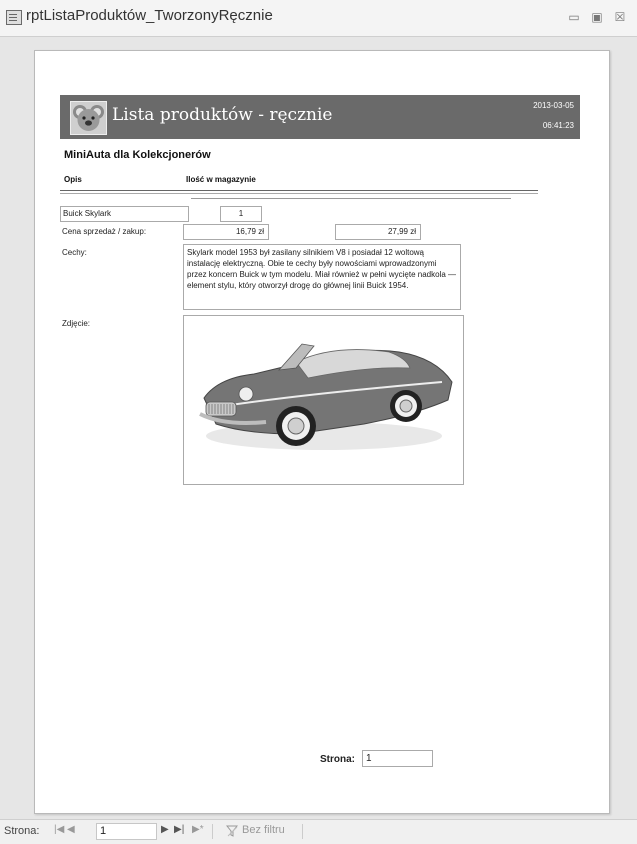 The image size is (637, 844). What do you see at coordinates (149, 15) in the screenshot?
I see `window-title: rptListaProduktów_TworzonyRęcznie` at bounding box center [149, 15].